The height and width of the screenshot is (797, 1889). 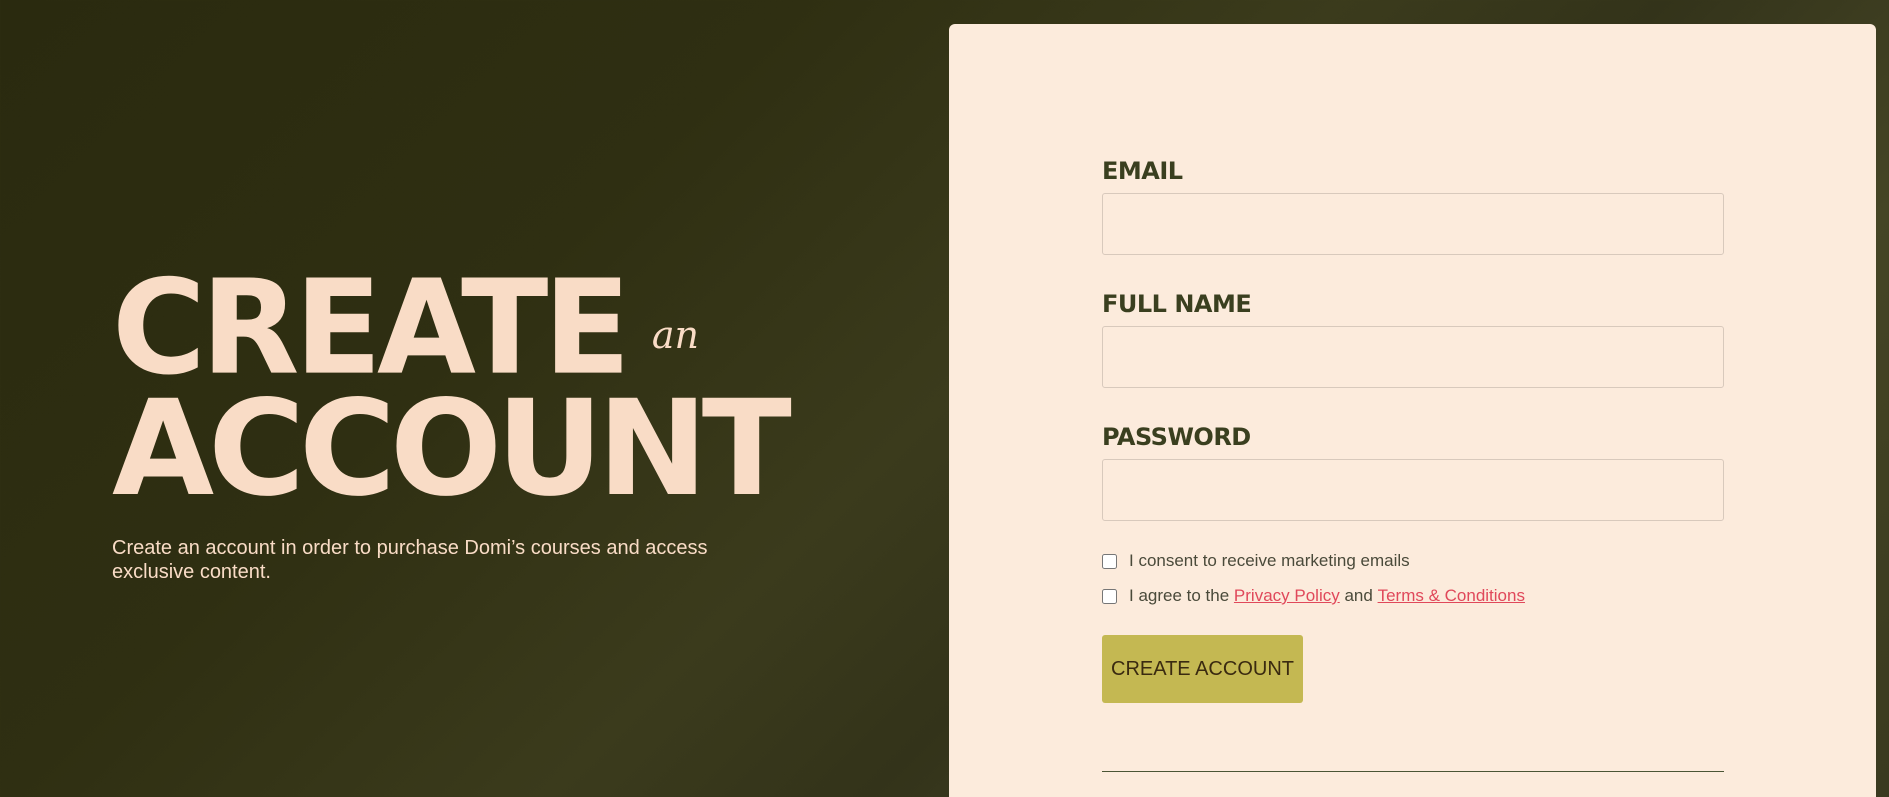 I want to click on title-word-account: ACCOUNT, so click(x=452, y=449).